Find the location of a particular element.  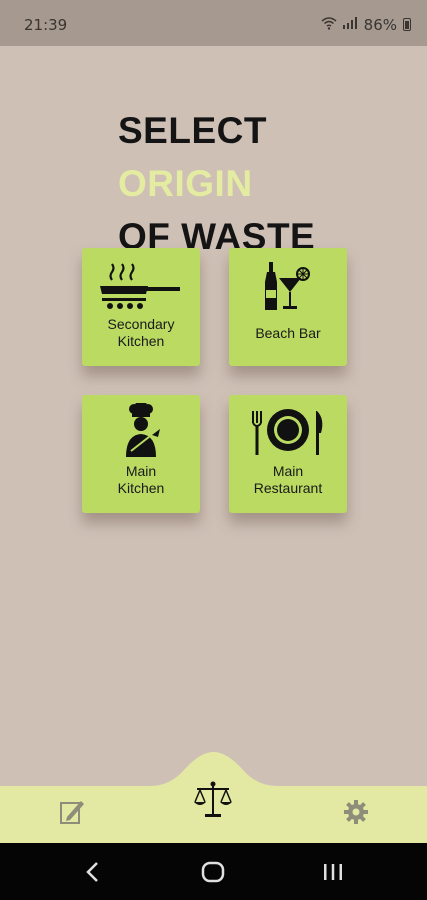

back-icon is located at coordinates (93, 872).